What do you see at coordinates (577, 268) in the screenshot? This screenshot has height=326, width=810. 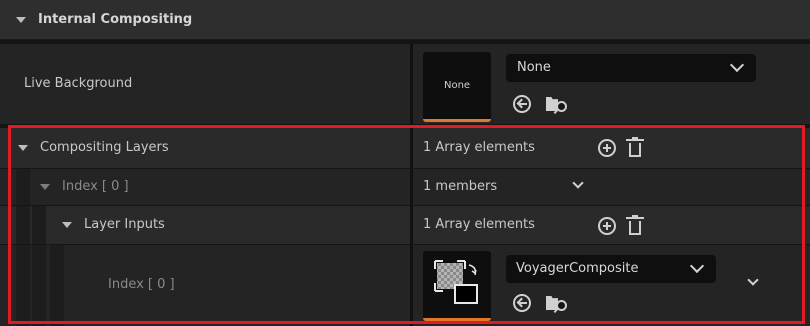 I see `asset-picker-selected: VoyagerComposite` at bounding box center [577, 268].